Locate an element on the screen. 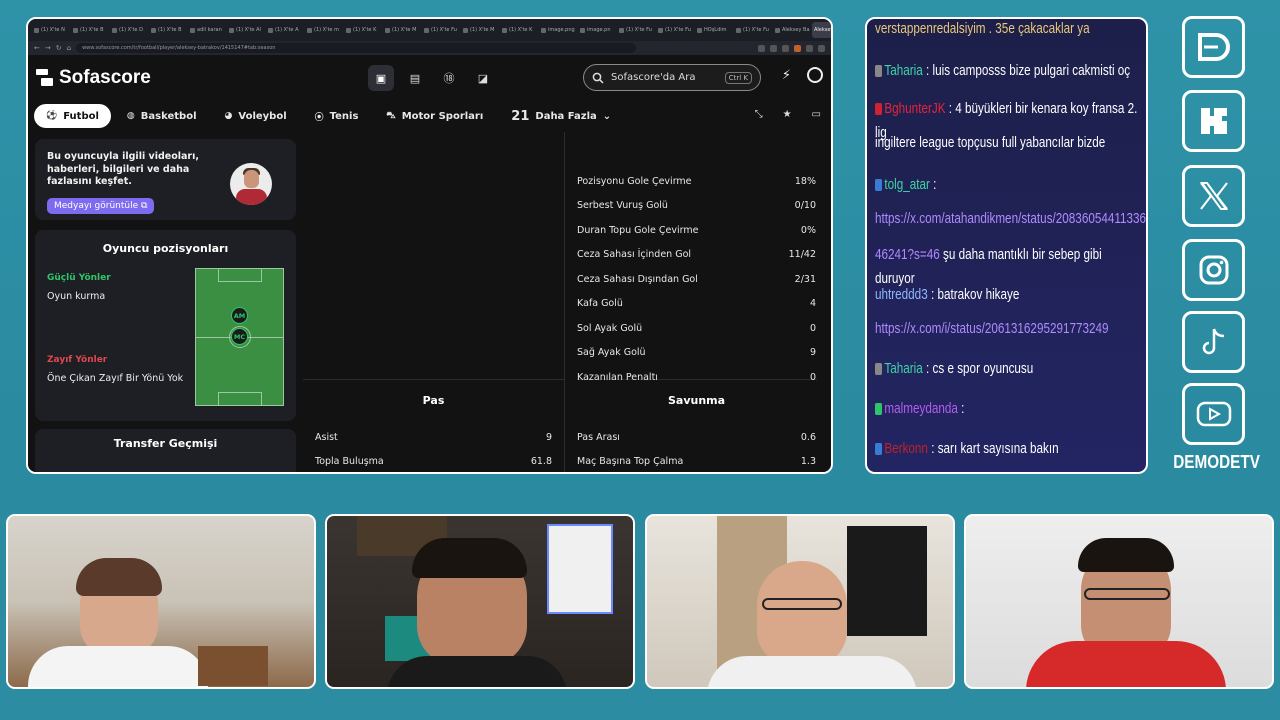 Image resolution: width=1280 pixels, height=720 pixels. sport-tab-3: ◕ Voleybol is located at coordinates (256, 116).